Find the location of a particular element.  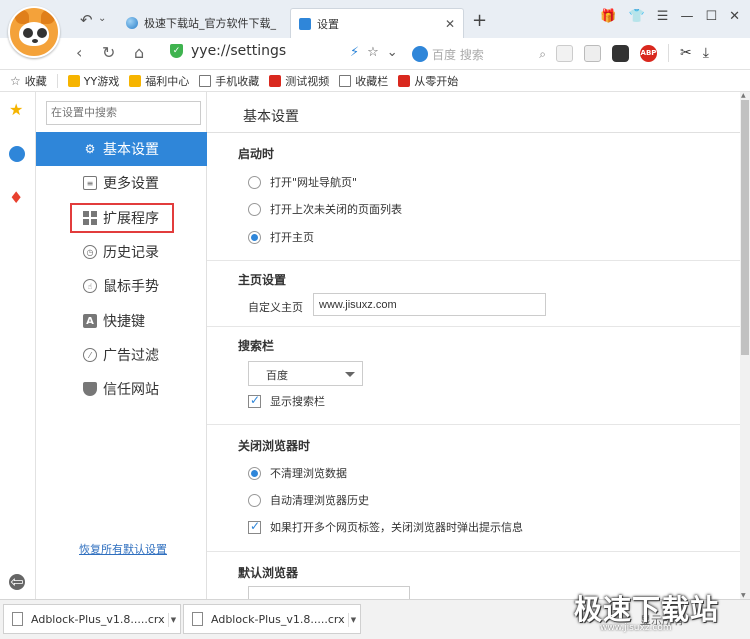

browser-logo is located at coordinates (34, 32).